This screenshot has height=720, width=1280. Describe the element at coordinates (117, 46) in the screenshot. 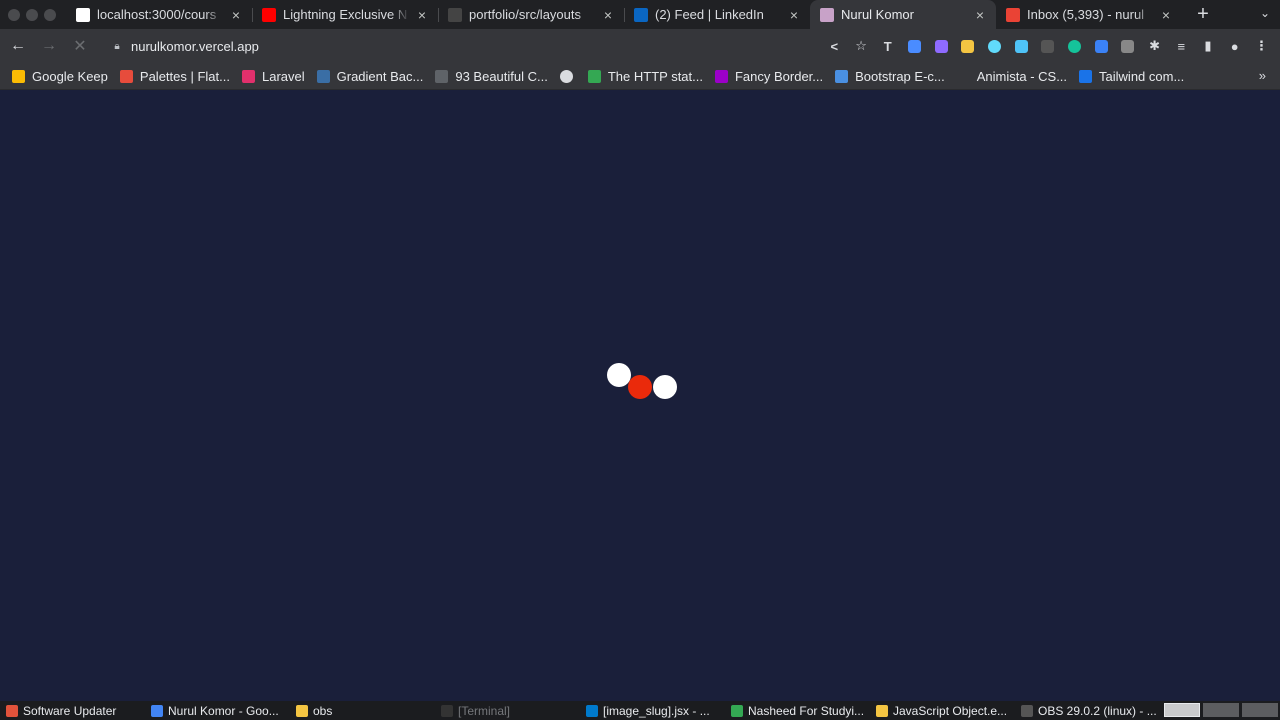

I see `lock-icon: 🔒︎` at that location.